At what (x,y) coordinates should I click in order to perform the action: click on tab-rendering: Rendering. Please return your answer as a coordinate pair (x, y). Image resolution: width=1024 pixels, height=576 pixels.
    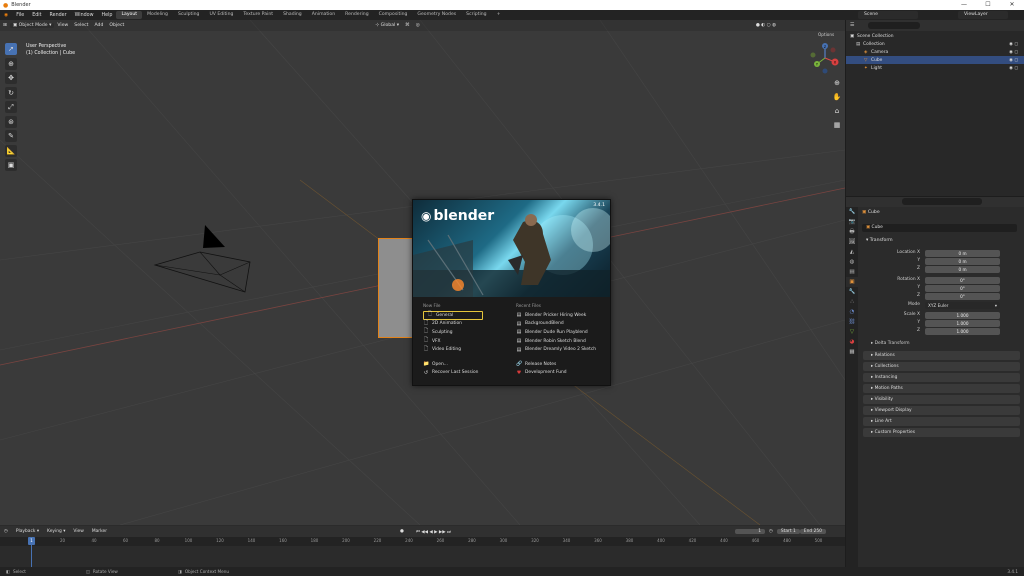
    Looking at the image, I should click on (356, 15).